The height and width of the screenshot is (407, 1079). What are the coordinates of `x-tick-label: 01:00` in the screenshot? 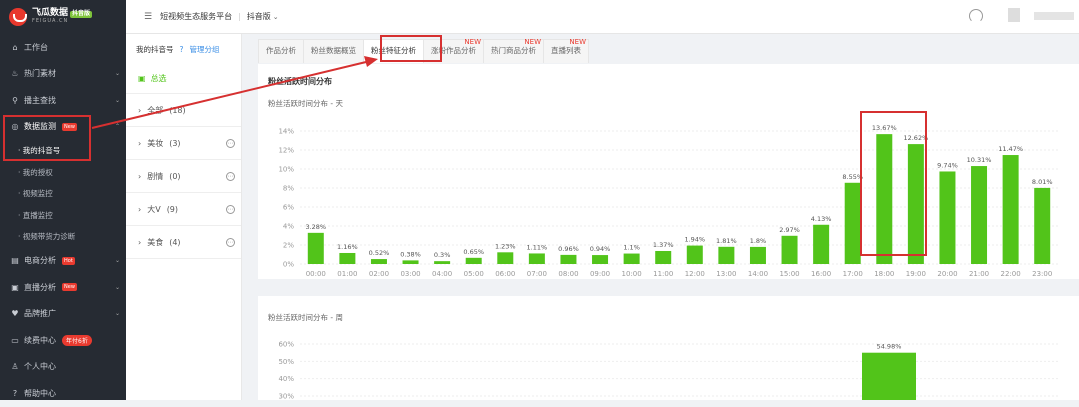 It's located at (347, 274).